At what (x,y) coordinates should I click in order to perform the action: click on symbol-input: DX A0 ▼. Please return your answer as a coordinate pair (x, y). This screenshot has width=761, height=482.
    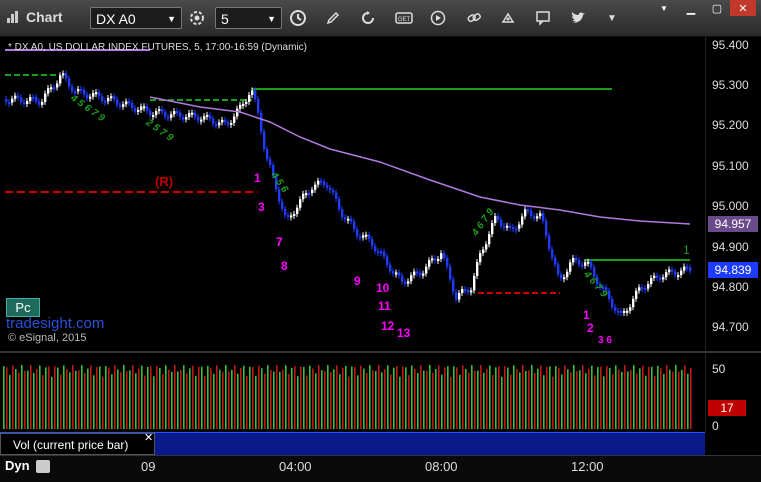
    Looking at the image, I should click on (136, 18).